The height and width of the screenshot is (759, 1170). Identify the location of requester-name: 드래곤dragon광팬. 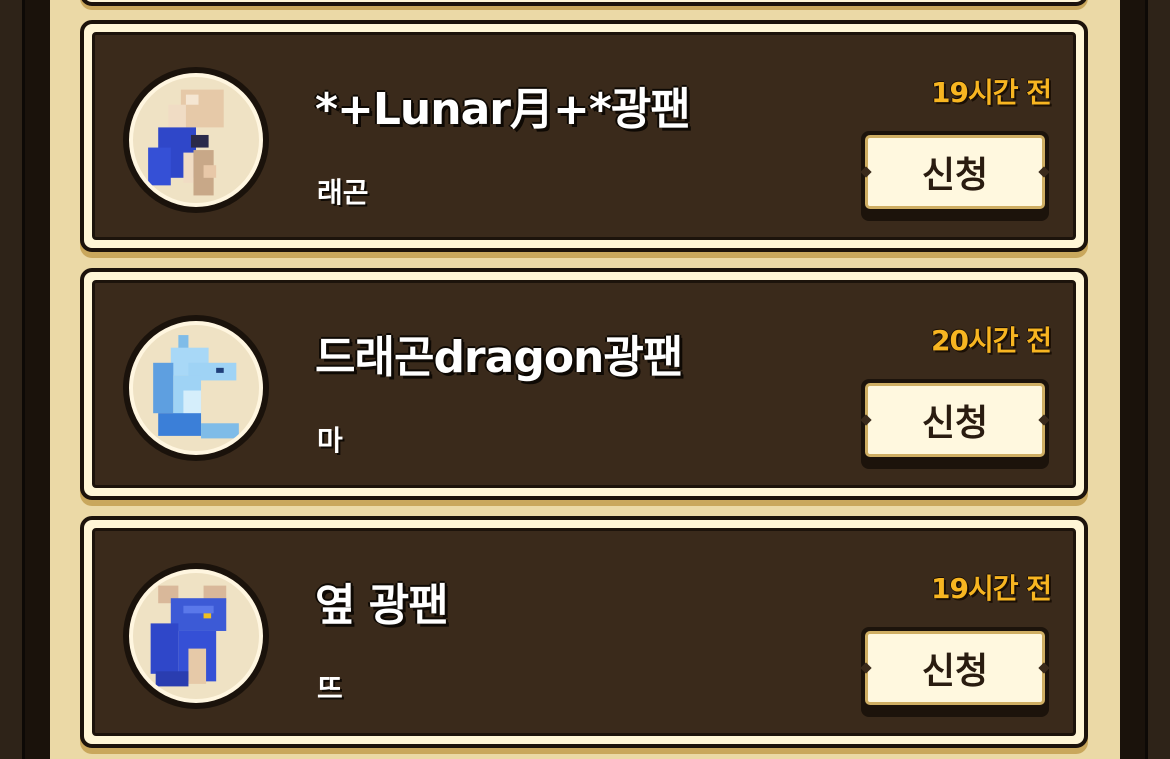
(499, 357).